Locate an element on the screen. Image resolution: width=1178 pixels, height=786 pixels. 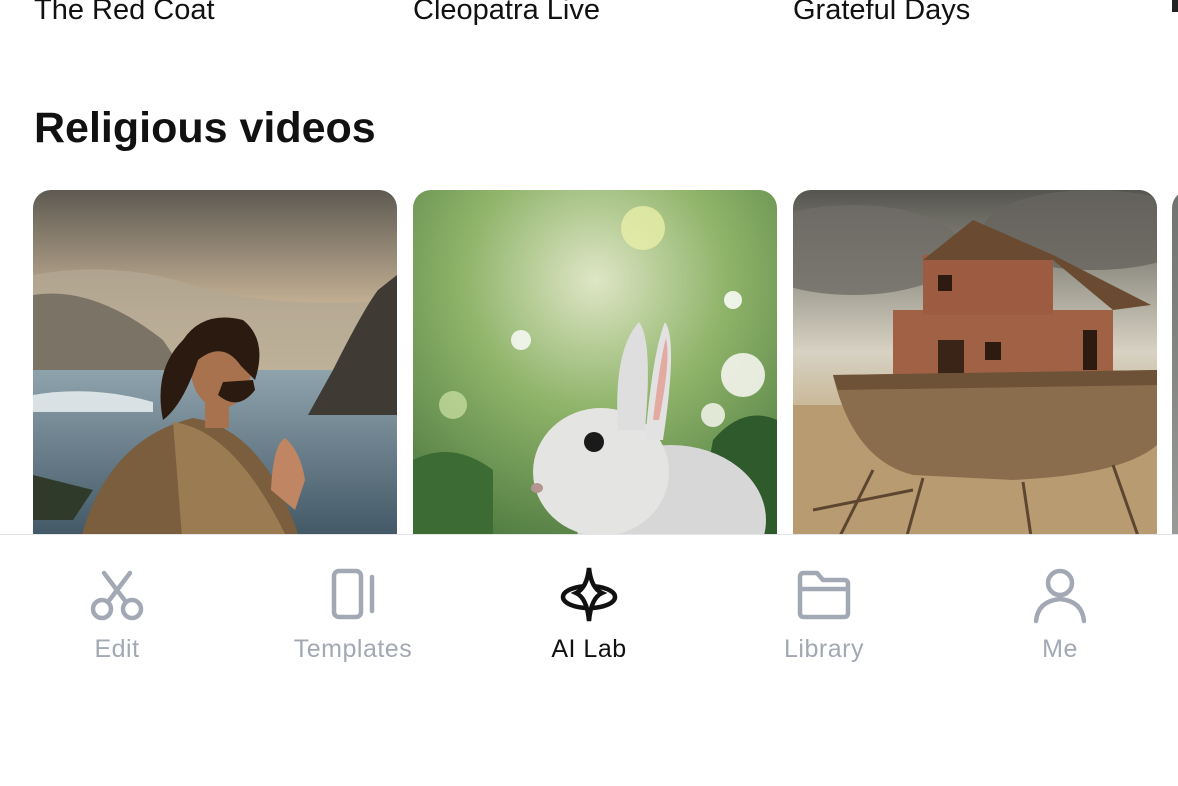
tab-templates: Templates is located at coordinates (353, 618).